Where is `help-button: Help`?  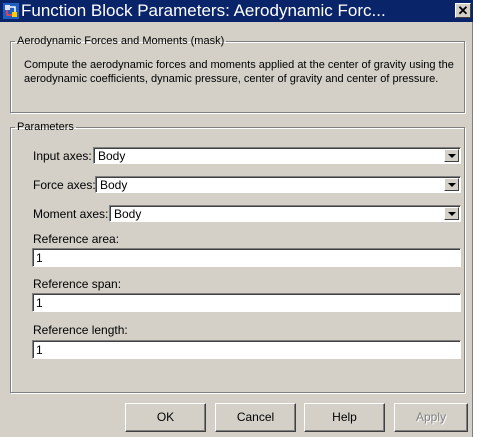 help-button: Help is located at coordinates (344, 417).